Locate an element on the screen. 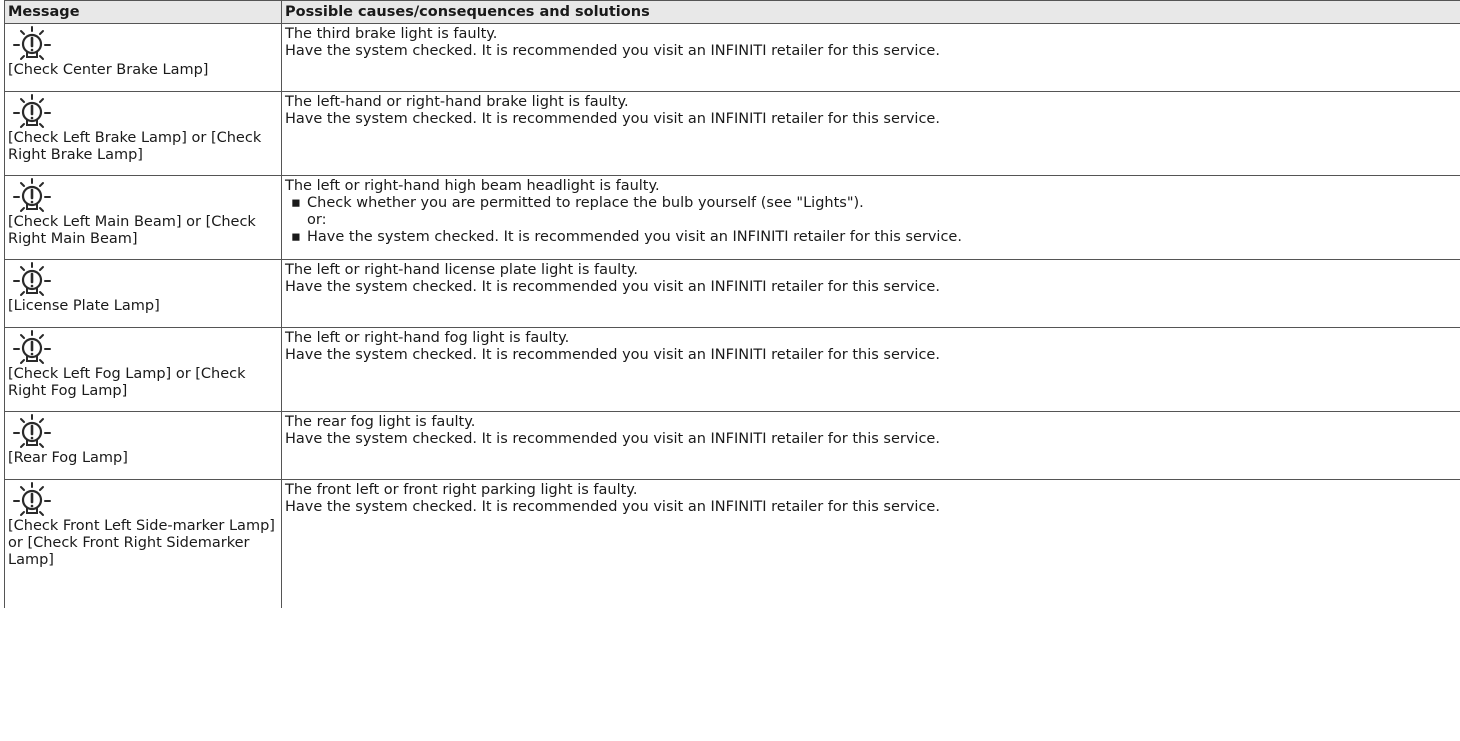 The image size is (1460, 741). message-cell: [Check Center Brake Lamp] is located at coordinates (143, 57).